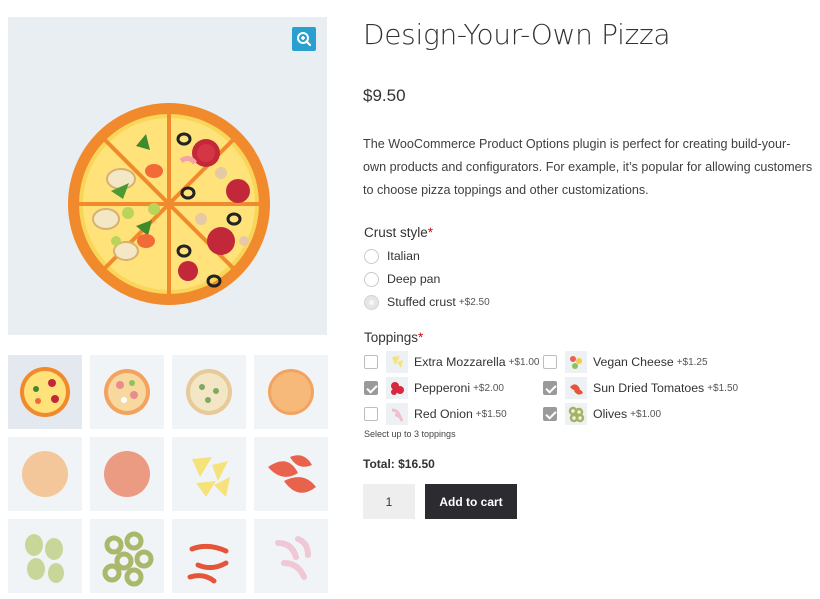 This screenshot has height=599, width=820. Describe the element at coordinates (291, 392) in the screenshot. I see `thumbnail-tomato-base` at that location.